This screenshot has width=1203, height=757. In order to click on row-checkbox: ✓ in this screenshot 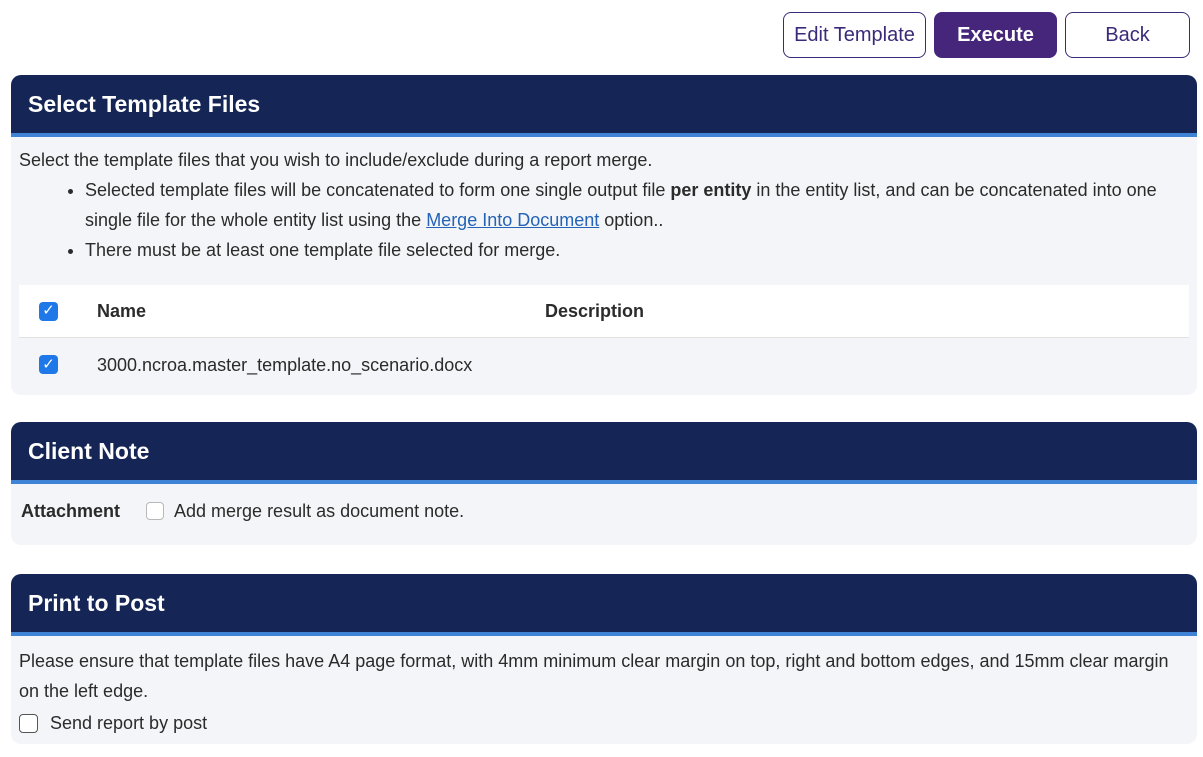, I will do `click(48, 364)`.